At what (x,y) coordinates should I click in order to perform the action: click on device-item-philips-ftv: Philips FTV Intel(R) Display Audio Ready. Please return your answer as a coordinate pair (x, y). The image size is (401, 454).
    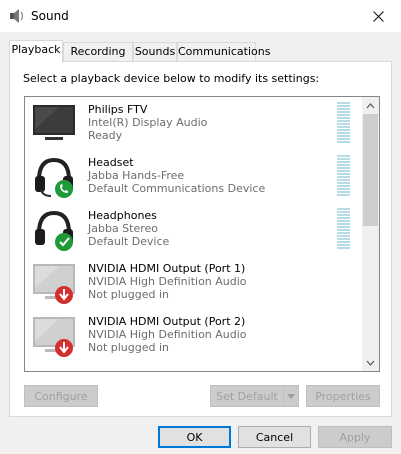
    Looking at the image, I should click on (194, 125).